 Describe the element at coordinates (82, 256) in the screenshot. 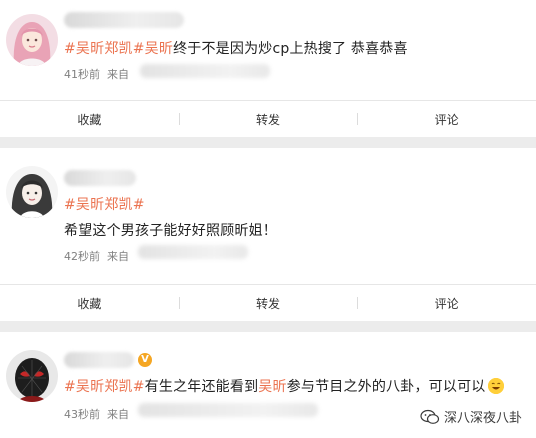

I see `timestamp: 42秒前` at that location.